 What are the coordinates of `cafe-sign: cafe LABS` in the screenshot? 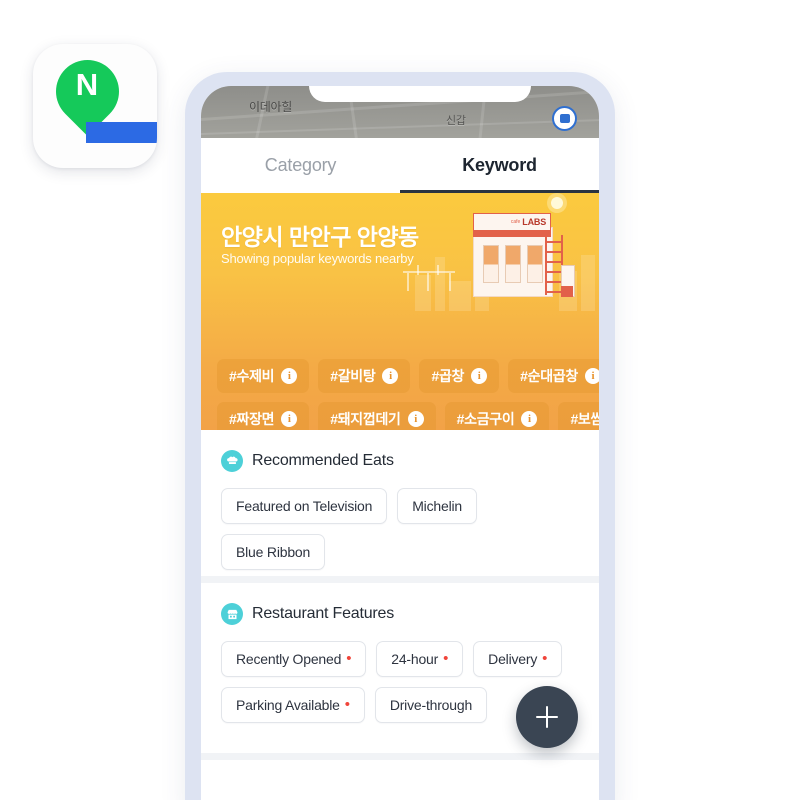 It's located at (512, 222).